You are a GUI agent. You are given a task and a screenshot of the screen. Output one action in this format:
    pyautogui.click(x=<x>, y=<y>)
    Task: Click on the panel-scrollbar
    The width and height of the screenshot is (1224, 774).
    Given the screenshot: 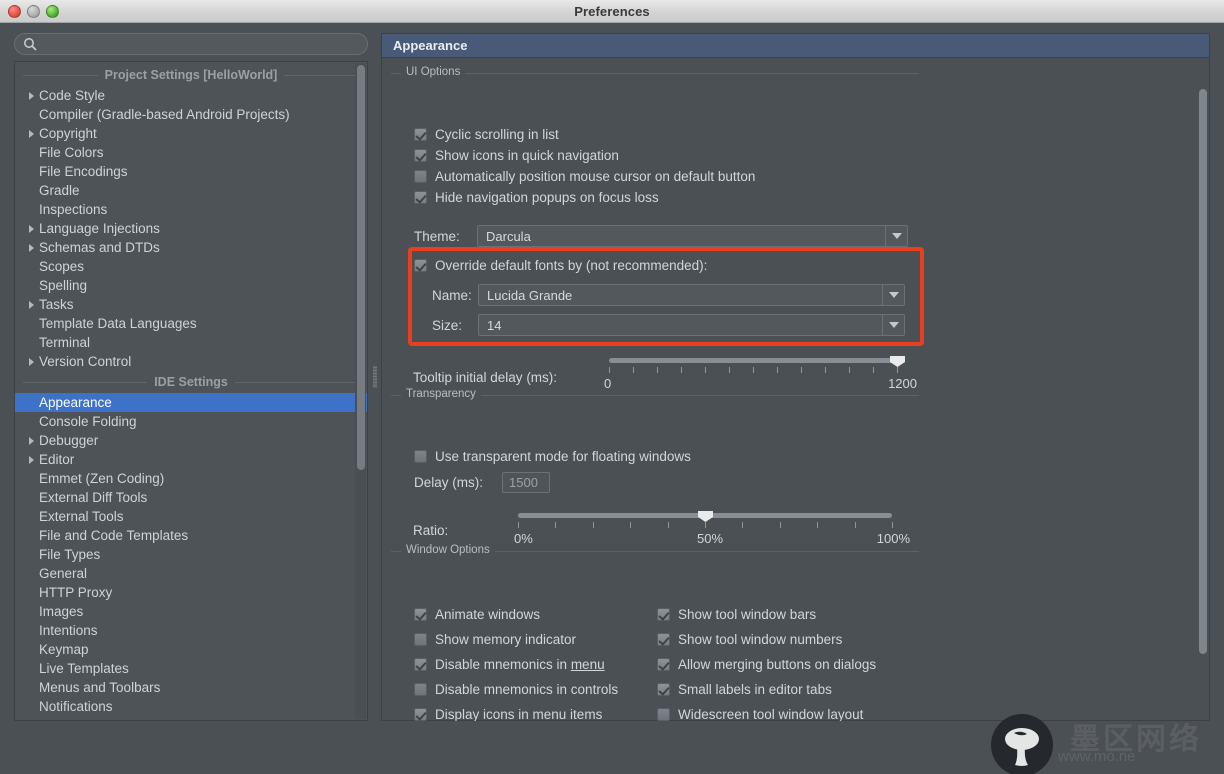 What is the action you would take?
    pyautogui.click(x=1202, y=389)
    